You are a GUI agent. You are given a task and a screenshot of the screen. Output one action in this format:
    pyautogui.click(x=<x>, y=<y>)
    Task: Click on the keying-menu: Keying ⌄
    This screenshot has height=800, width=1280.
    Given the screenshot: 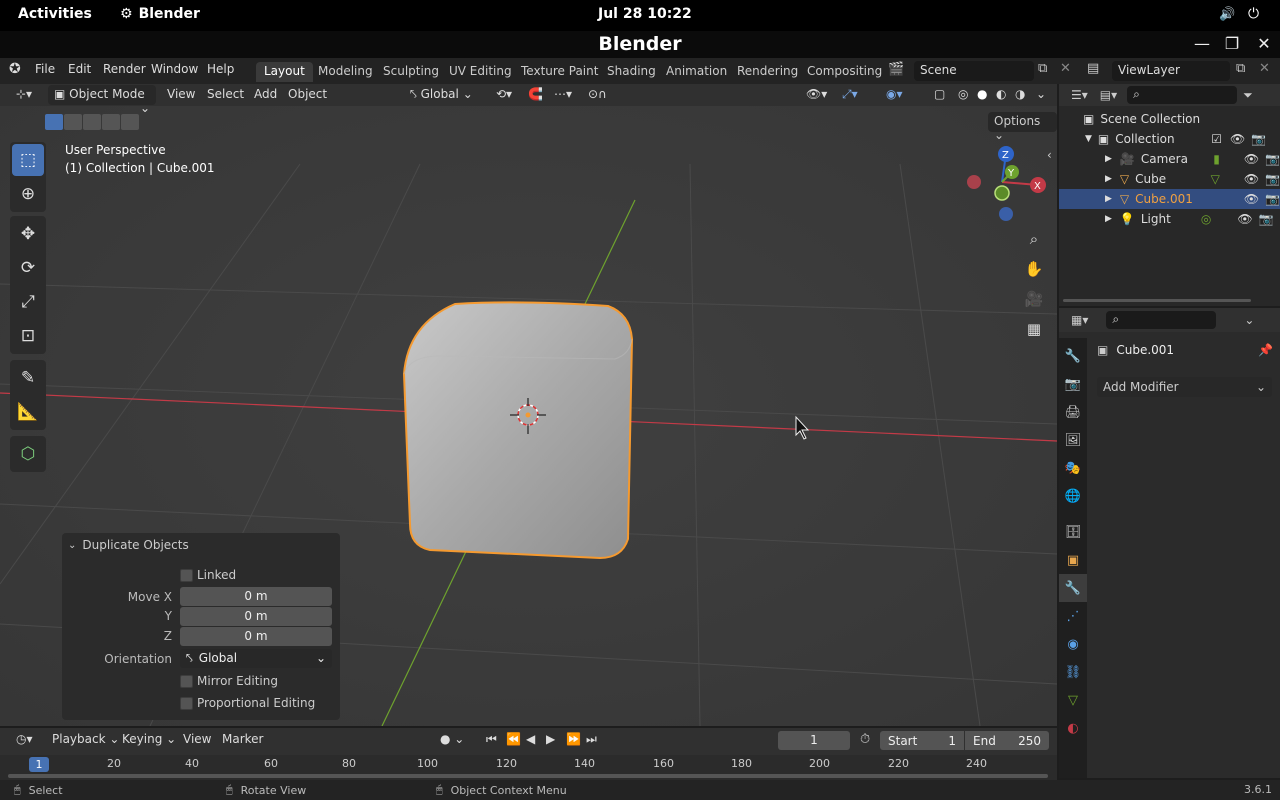 What is the action you would take?
    pyautogui.click(x=149, y=740)
    